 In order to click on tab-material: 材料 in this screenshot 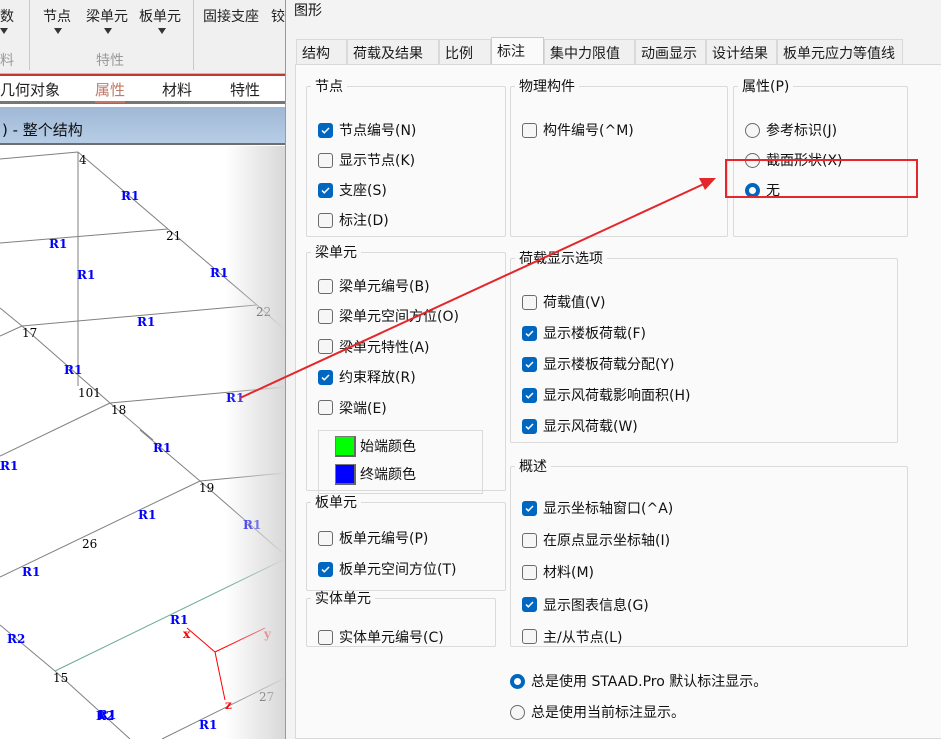, I will do `click(177, 89)`.